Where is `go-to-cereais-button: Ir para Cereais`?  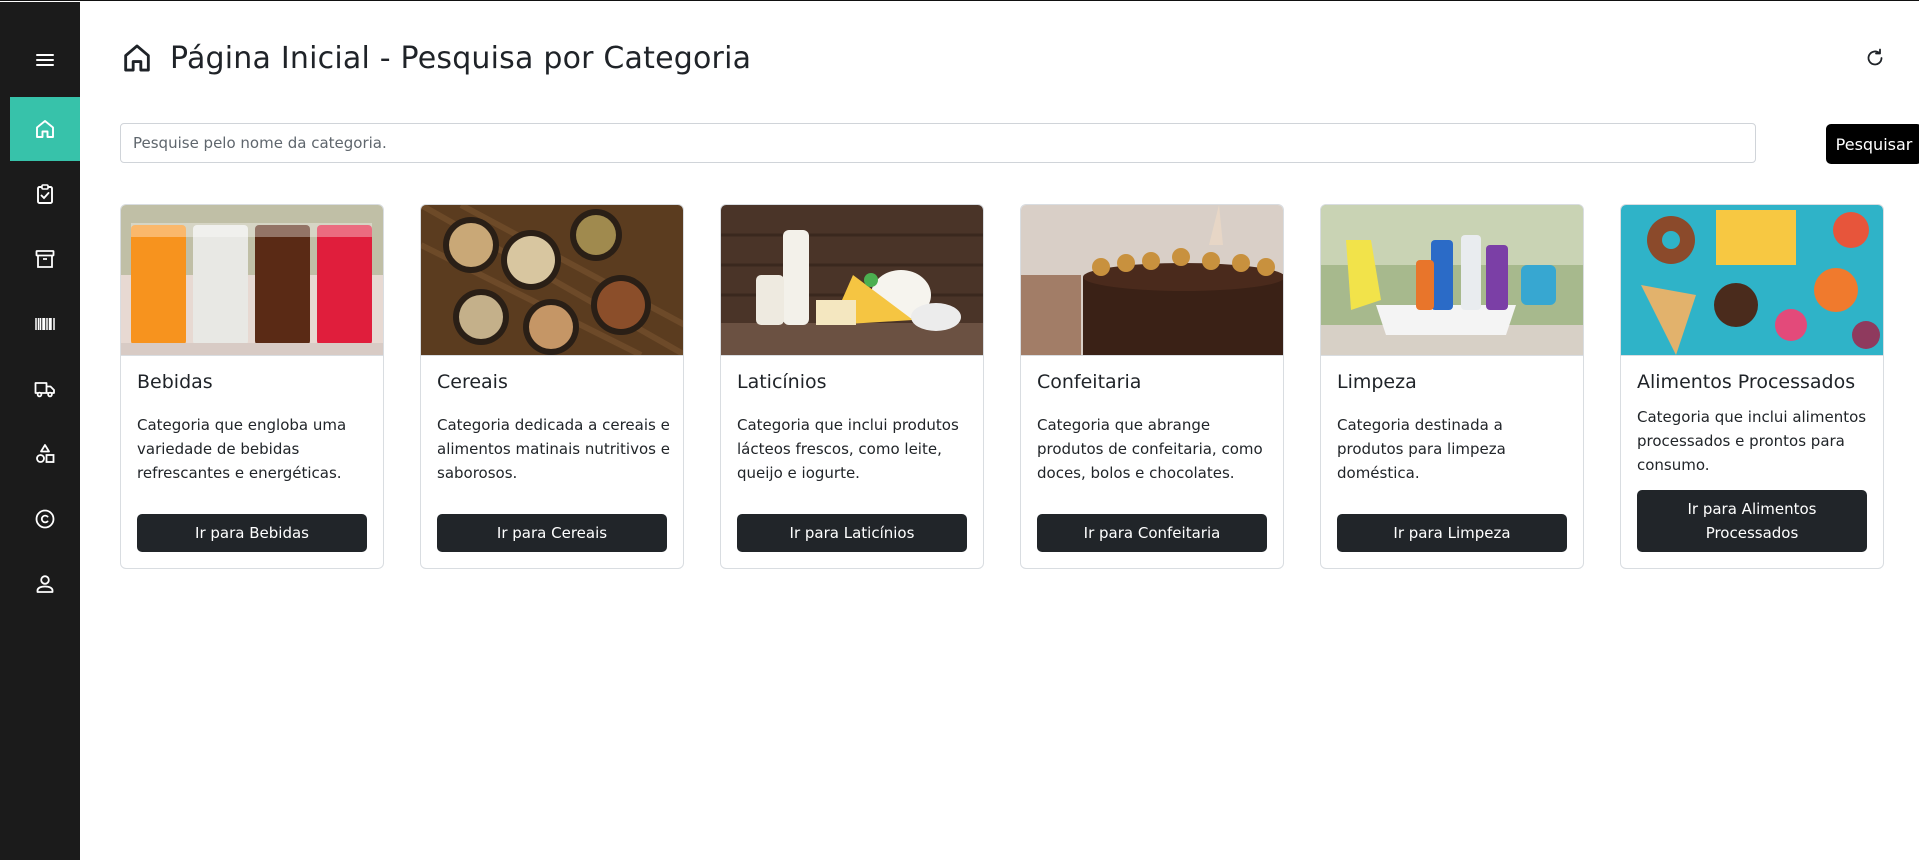
go-to-cereais-button: Ir para Cereais is located at coordinates (552, 533).